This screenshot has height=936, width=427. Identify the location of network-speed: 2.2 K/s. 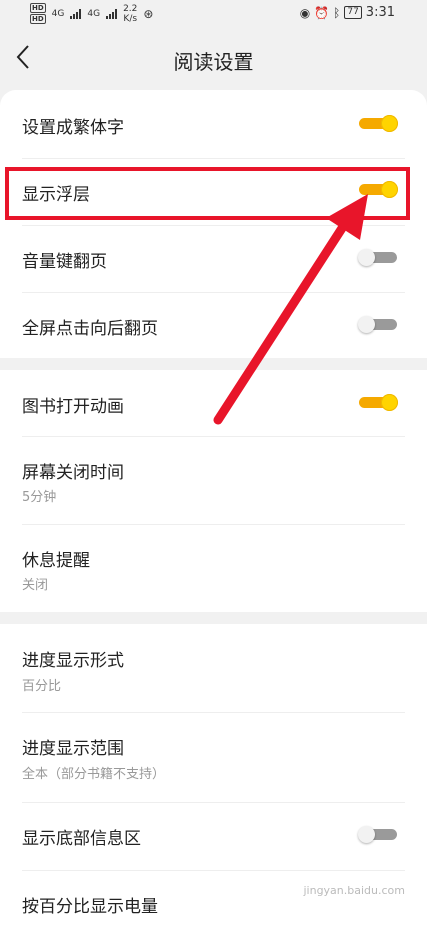
(130, 14).